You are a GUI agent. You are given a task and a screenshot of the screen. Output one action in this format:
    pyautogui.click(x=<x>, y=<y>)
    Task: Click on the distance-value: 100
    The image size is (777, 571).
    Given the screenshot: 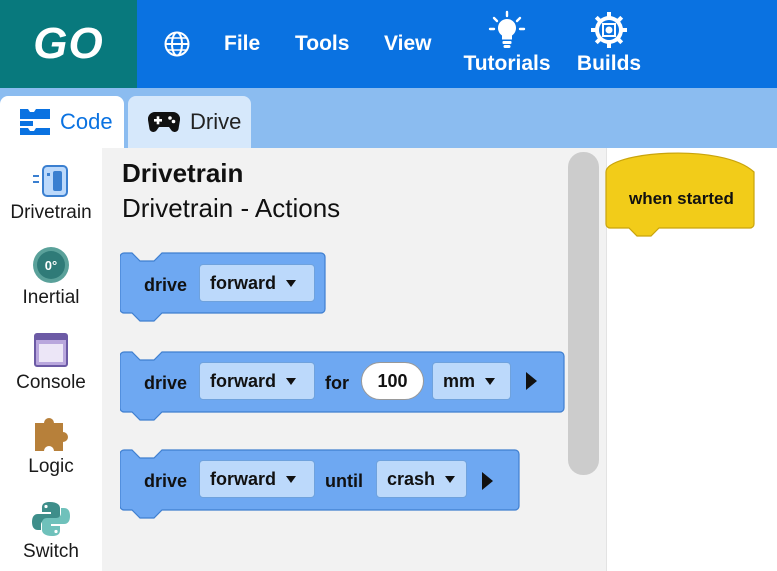 What is the action you would take?
    pyautogui.click(x=392, y=380)
    